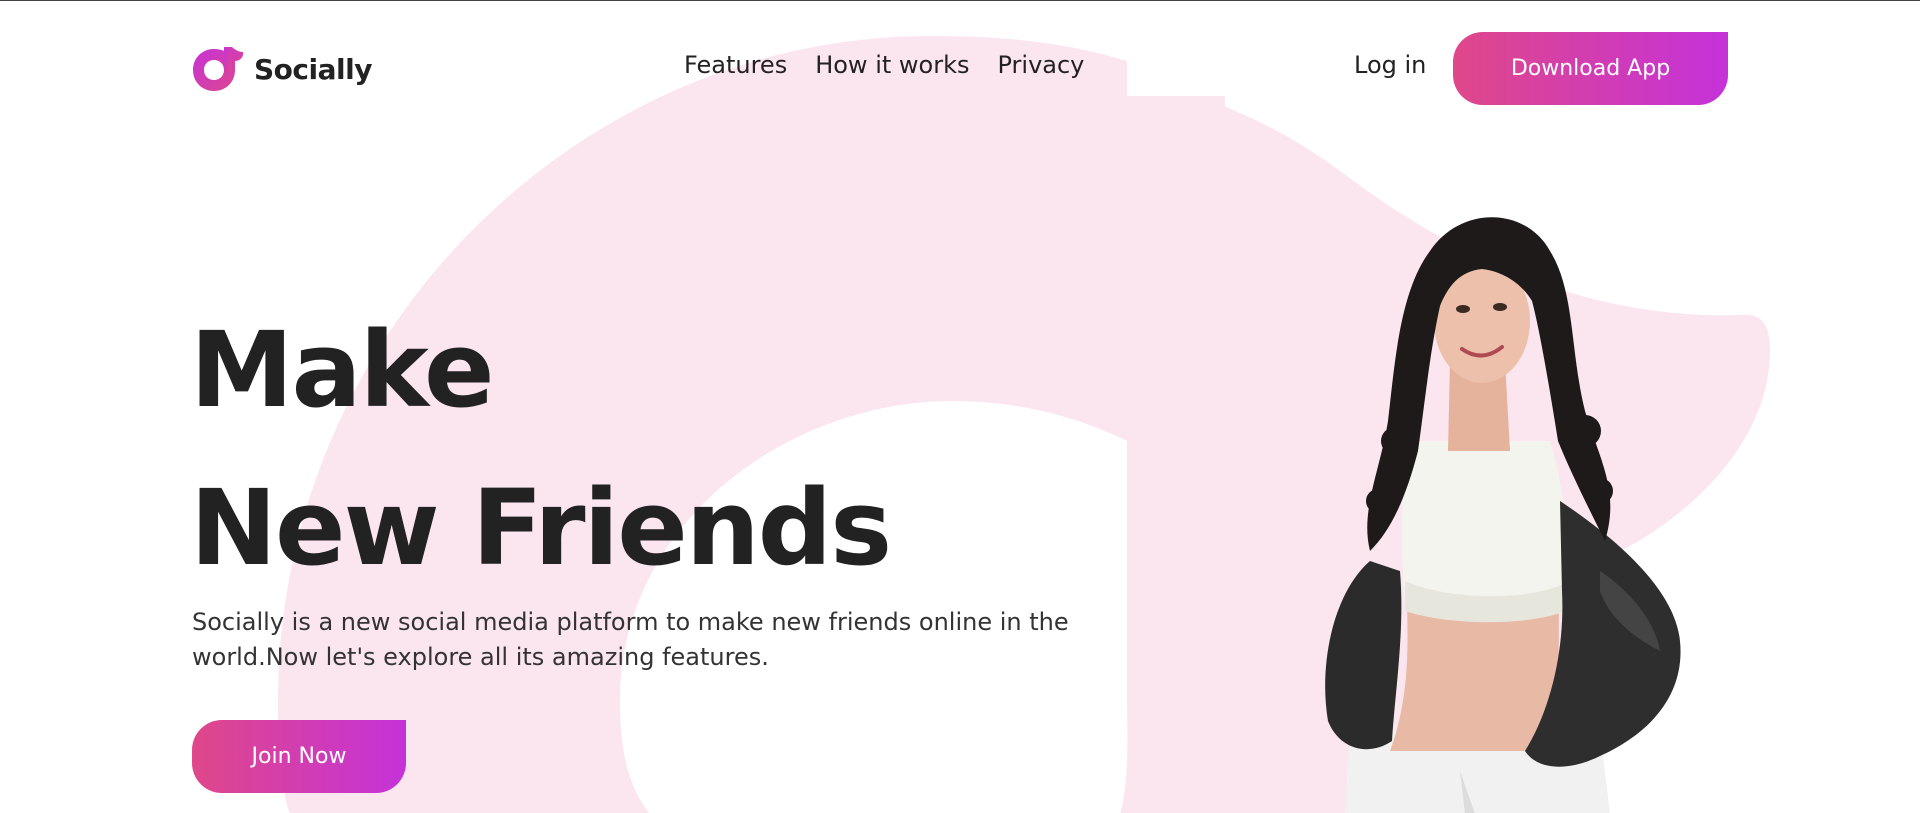  What do you see at coordinates (1503, 515) in the screenshot?
I see `hero-model-photo` at bounding box center [1503, 515].